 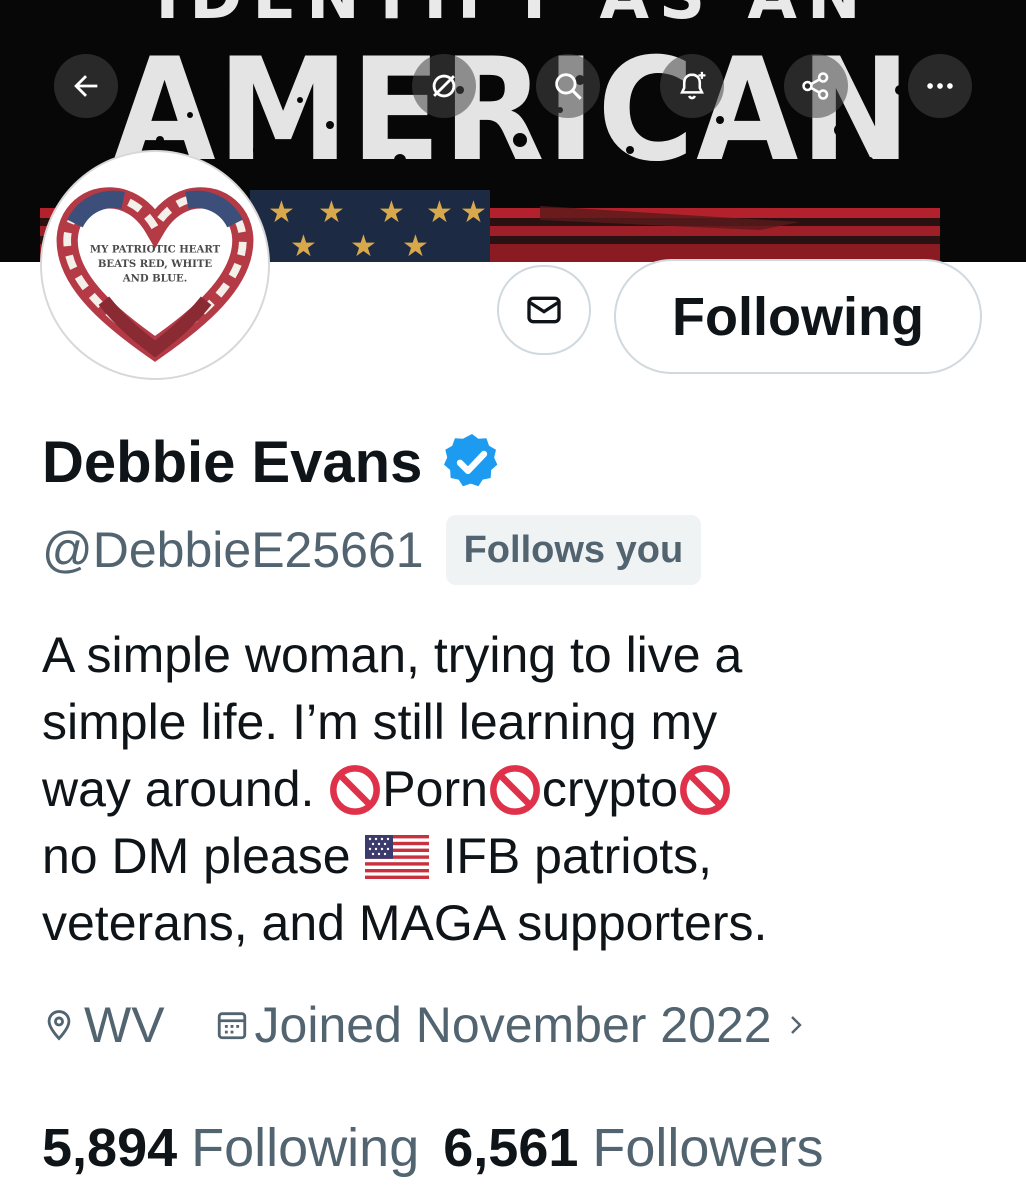 What do you see at coordinates (435, 789) in the screenshot?
I see `bio-line-3b: Porn` at bounding box center [435, 789].